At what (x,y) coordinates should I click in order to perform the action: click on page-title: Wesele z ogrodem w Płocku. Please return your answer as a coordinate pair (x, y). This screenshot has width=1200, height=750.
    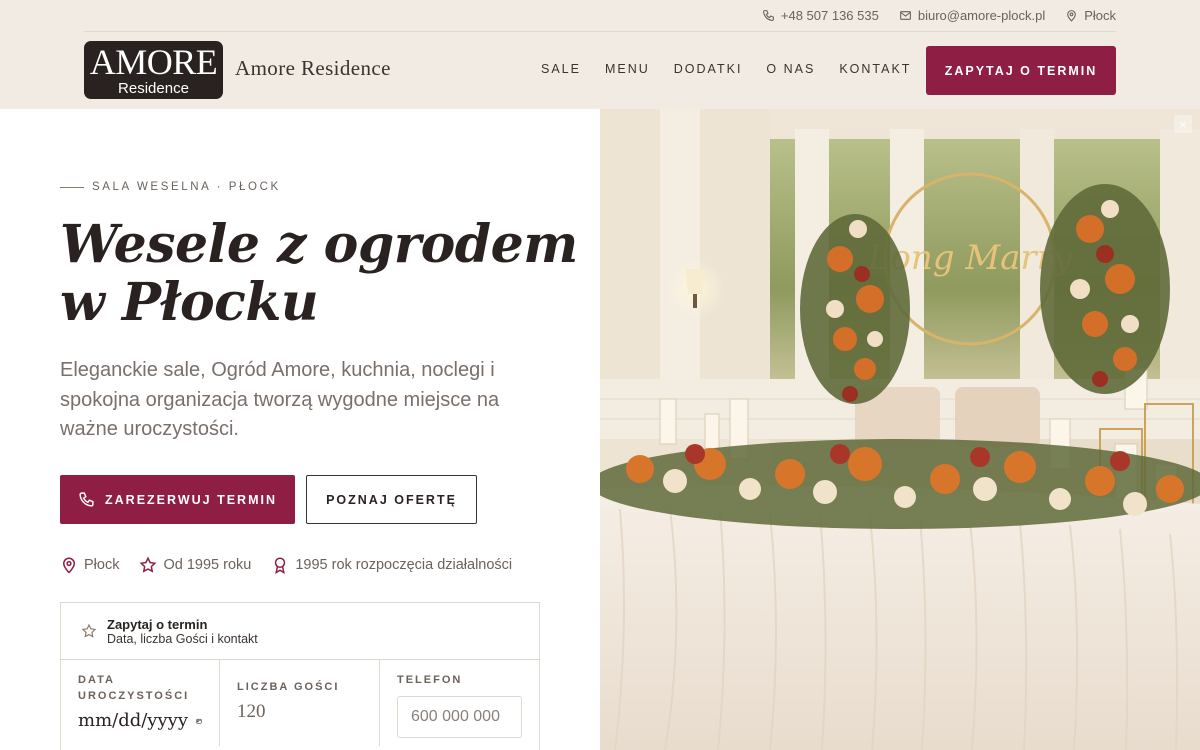
    Looking at the image, I should click on (319, 274).